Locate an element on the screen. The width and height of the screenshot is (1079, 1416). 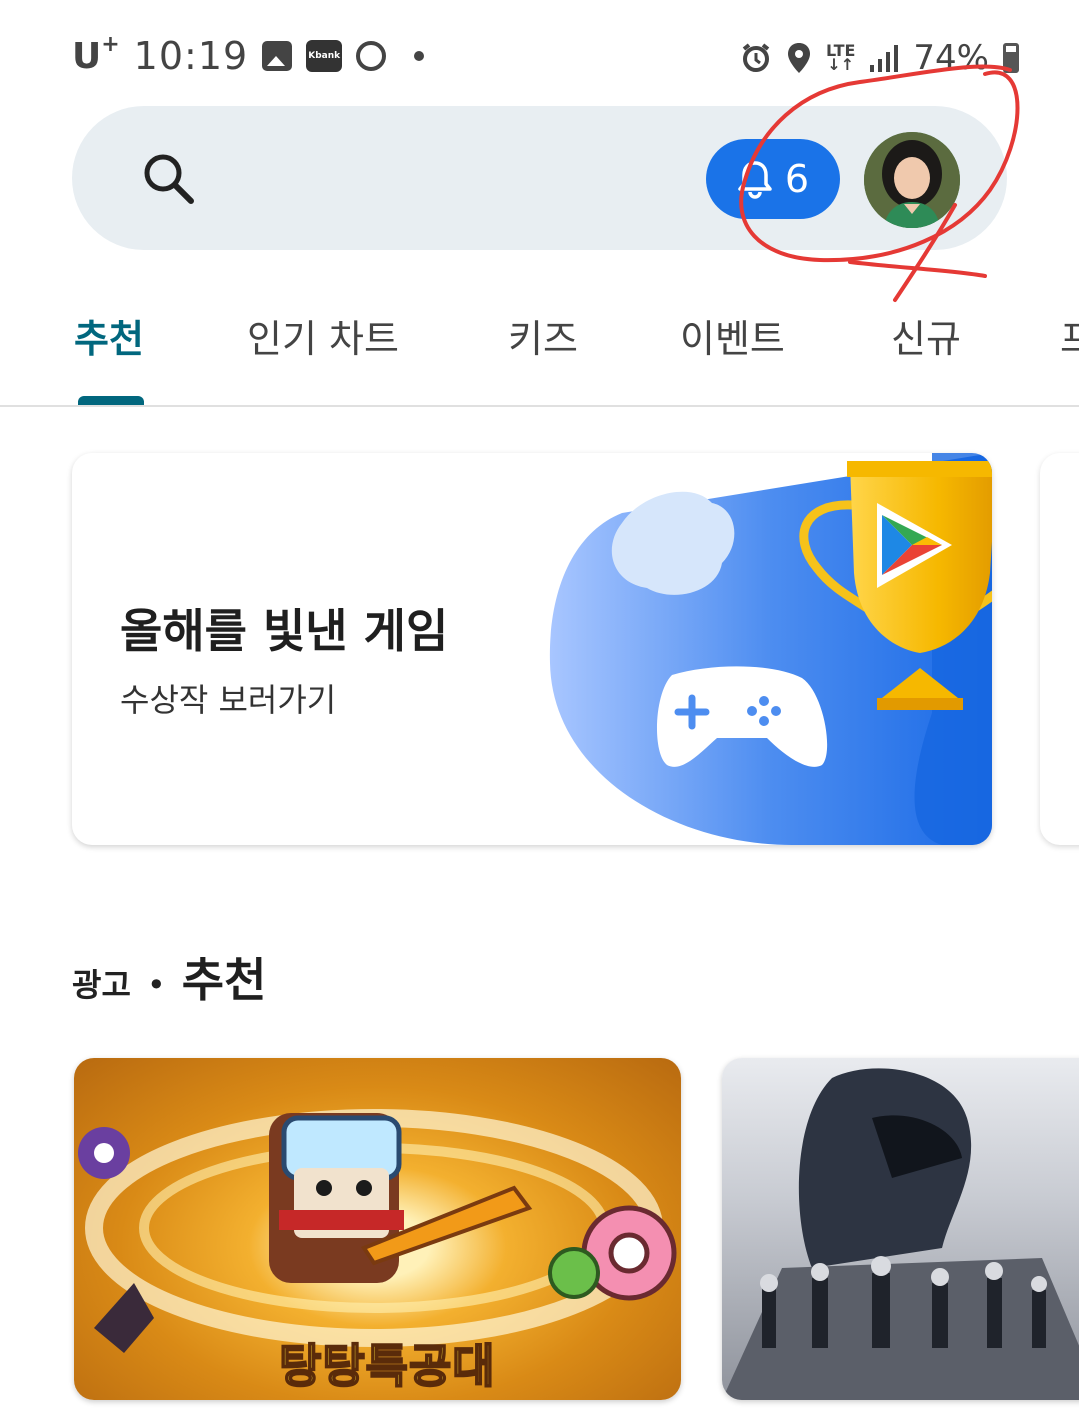
tab-new: 신규 is located at coordinates (926, 335).